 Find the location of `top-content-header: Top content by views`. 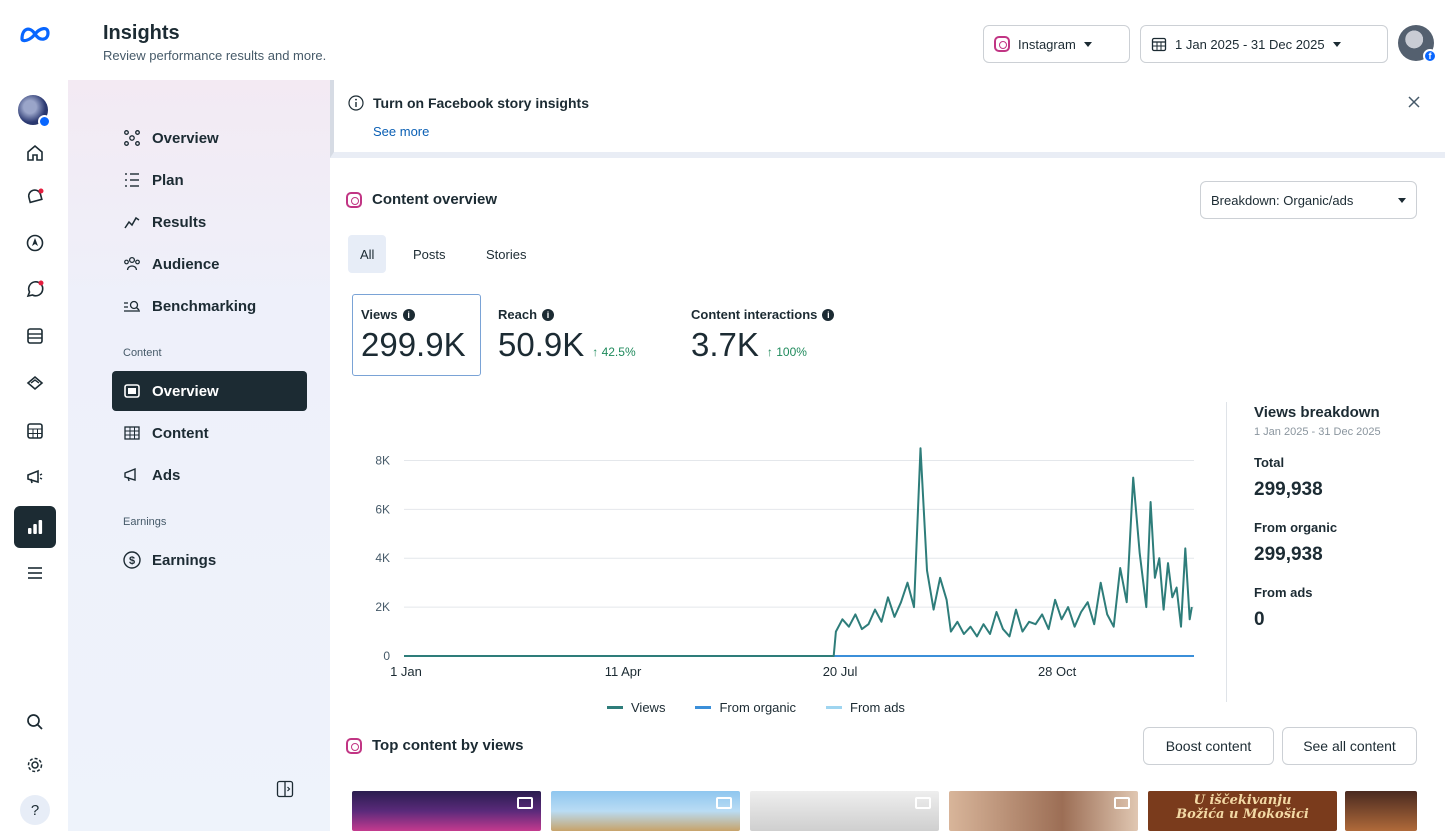

top-content-header: Top content by views is located at coordinates (434, 745).